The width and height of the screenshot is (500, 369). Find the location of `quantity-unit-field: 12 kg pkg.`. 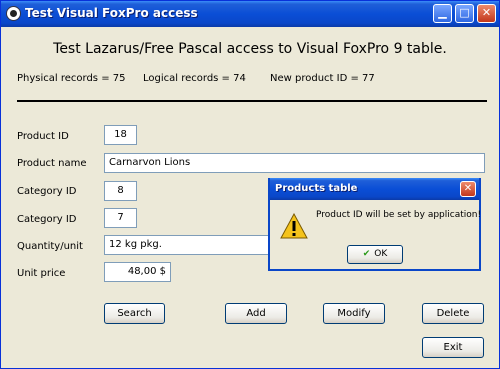

quantity-unit-field: 12 kg pkg. is located at coordinates (189, 245).